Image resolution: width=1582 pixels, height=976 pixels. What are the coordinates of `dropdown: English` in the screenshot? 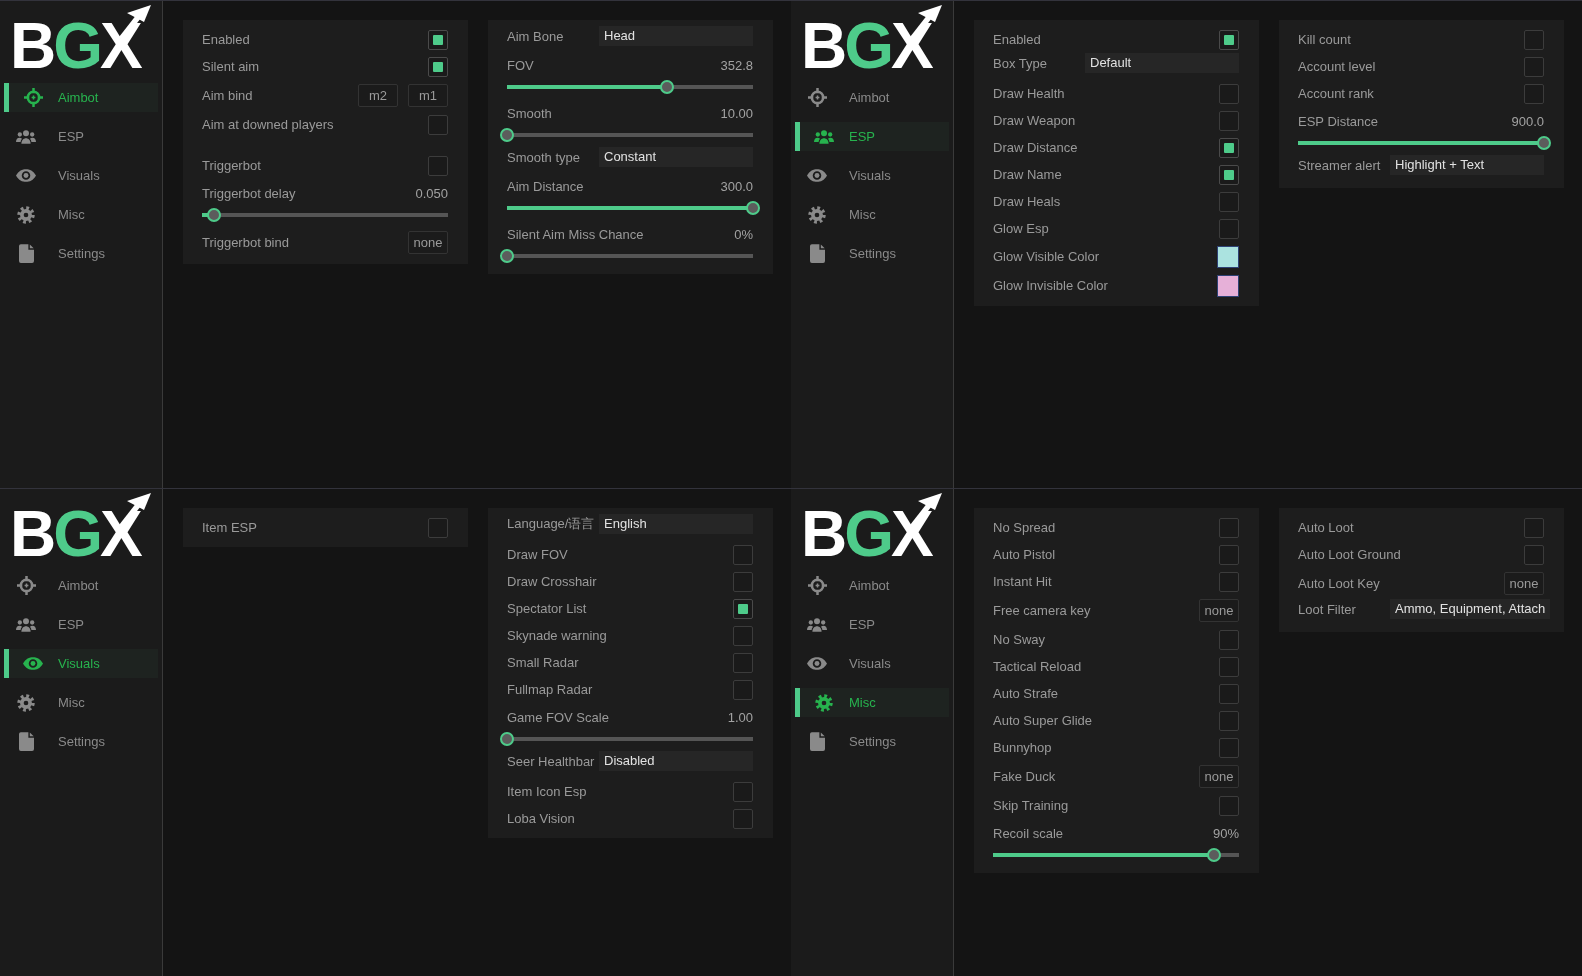 It's located at (676, 524).